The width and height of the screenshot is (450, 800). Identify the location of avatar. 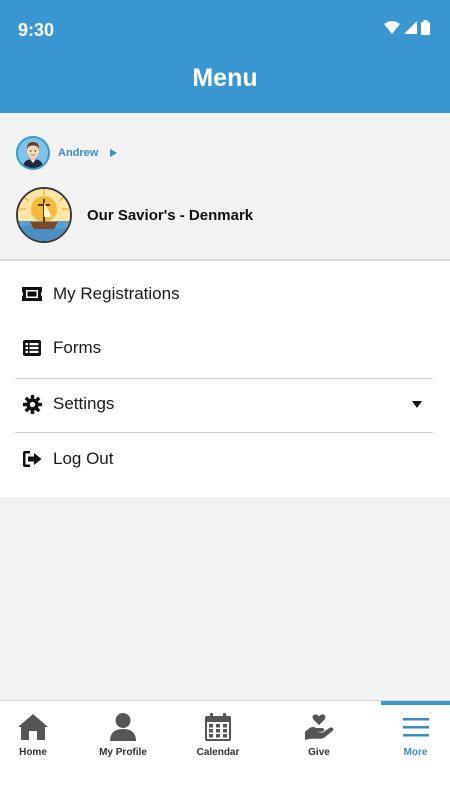
(33, 153).